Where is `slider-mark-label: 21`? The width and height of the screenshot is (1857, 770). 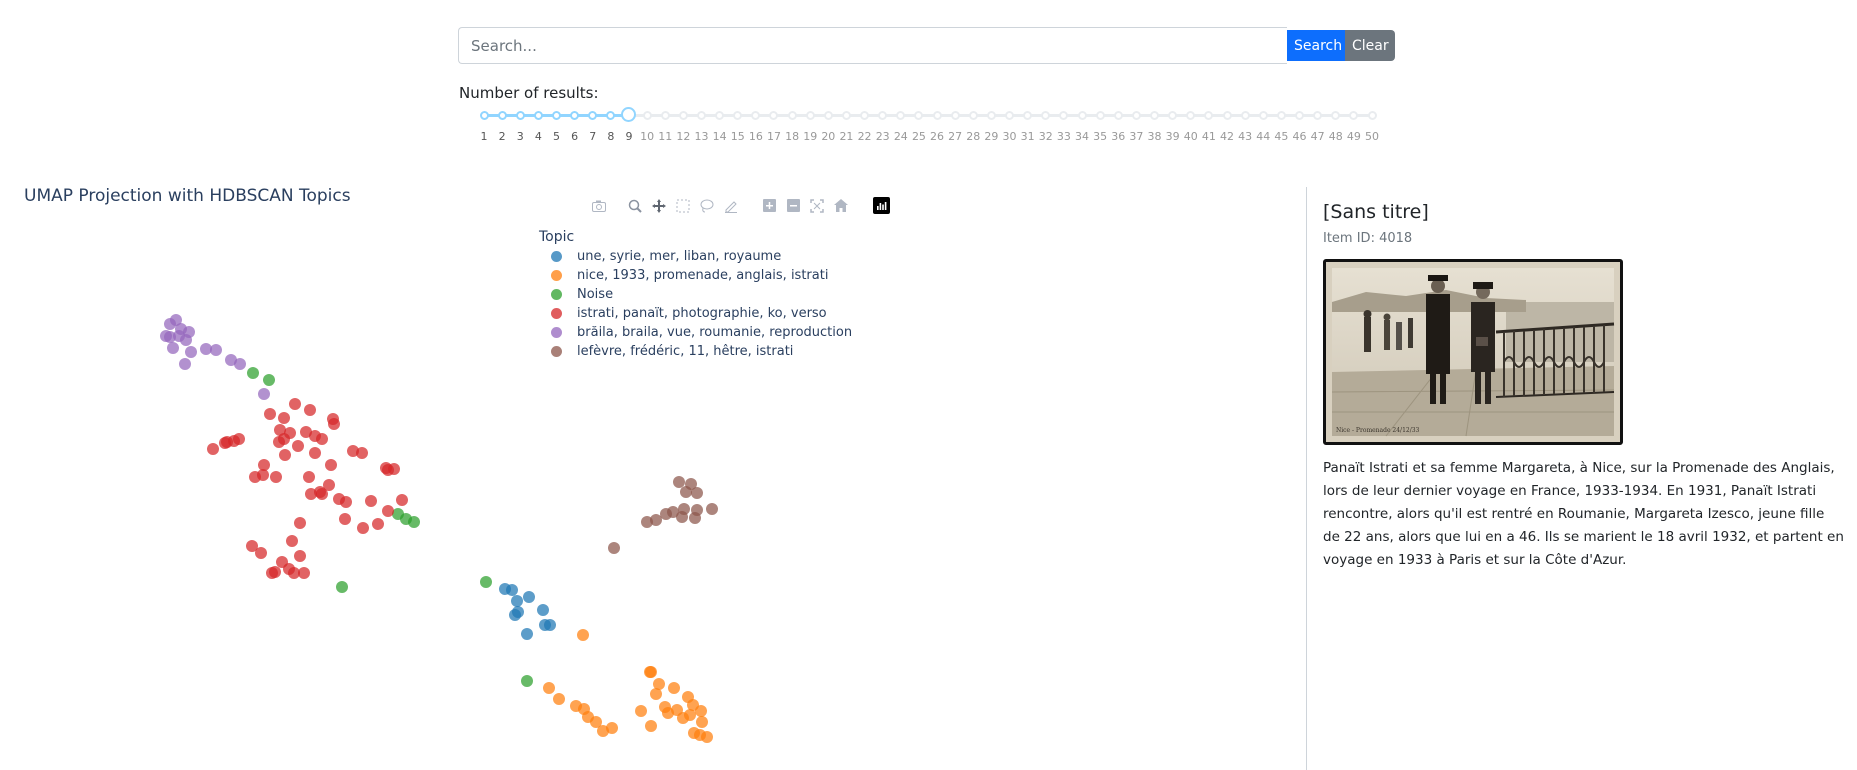
slider-mark-label: 21 is located at coordinates (846, 136).